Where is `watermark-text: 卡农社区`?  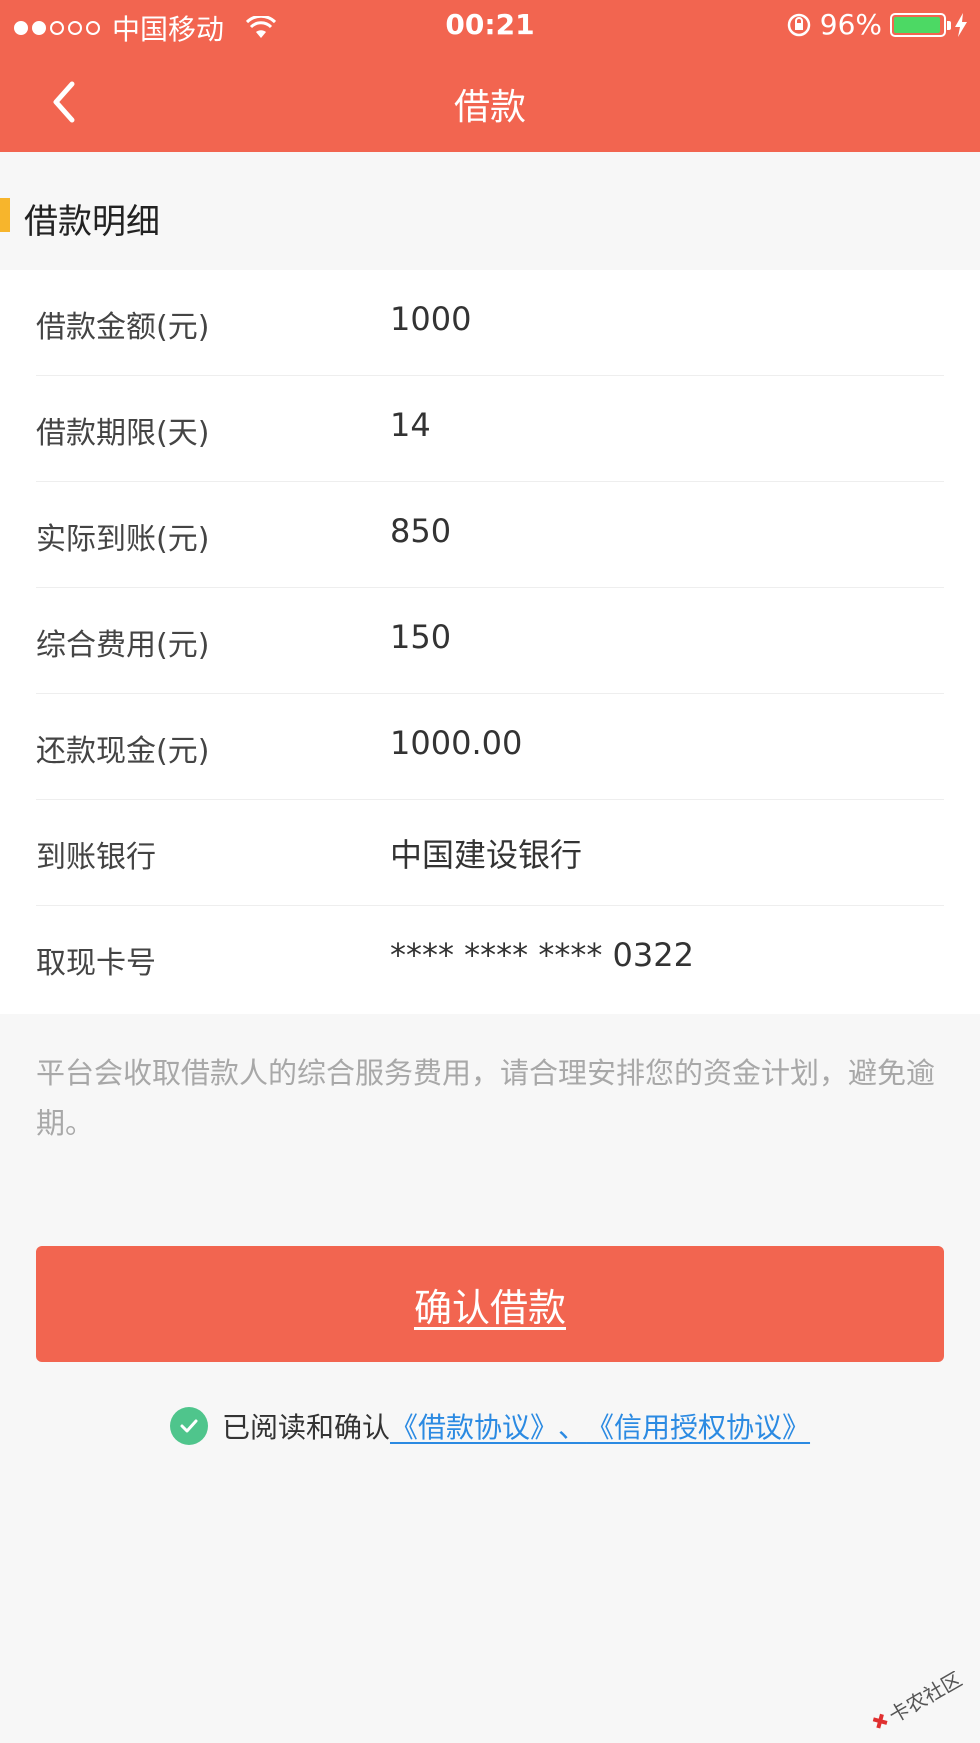
watermark-text: 卡农社区 is located at coordinates (925, 1699).